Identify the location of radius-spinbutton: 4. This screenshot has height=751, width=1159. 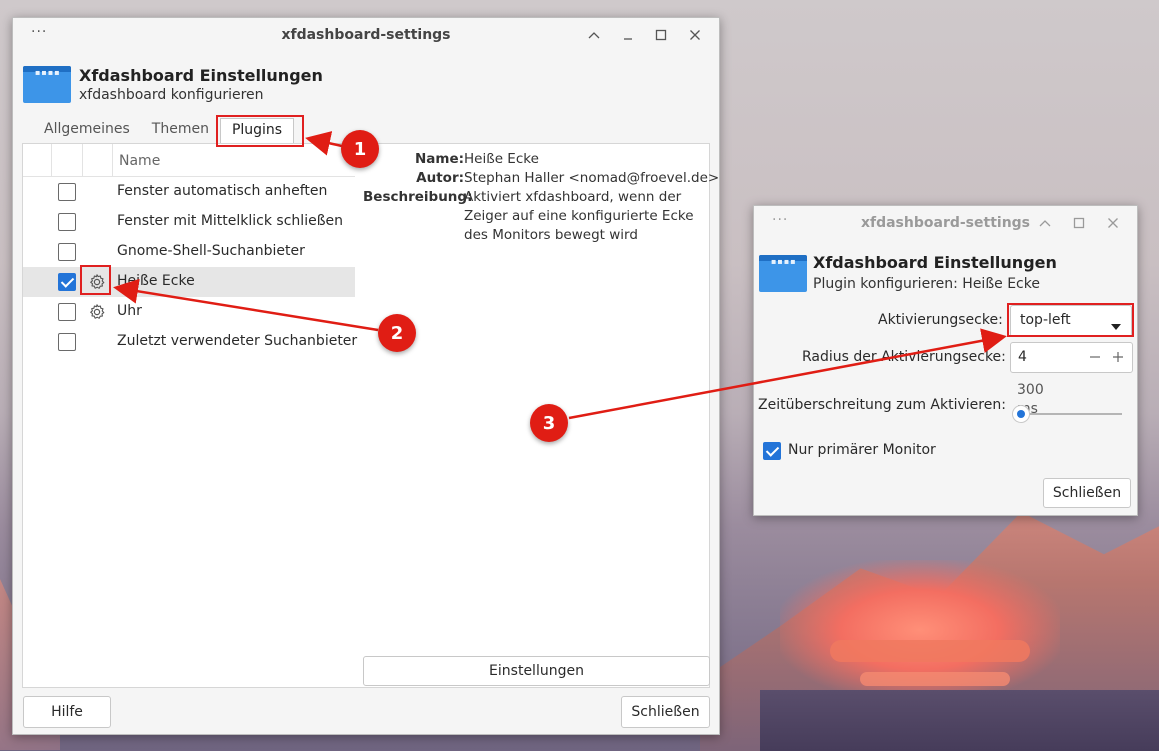
(1071, 357).